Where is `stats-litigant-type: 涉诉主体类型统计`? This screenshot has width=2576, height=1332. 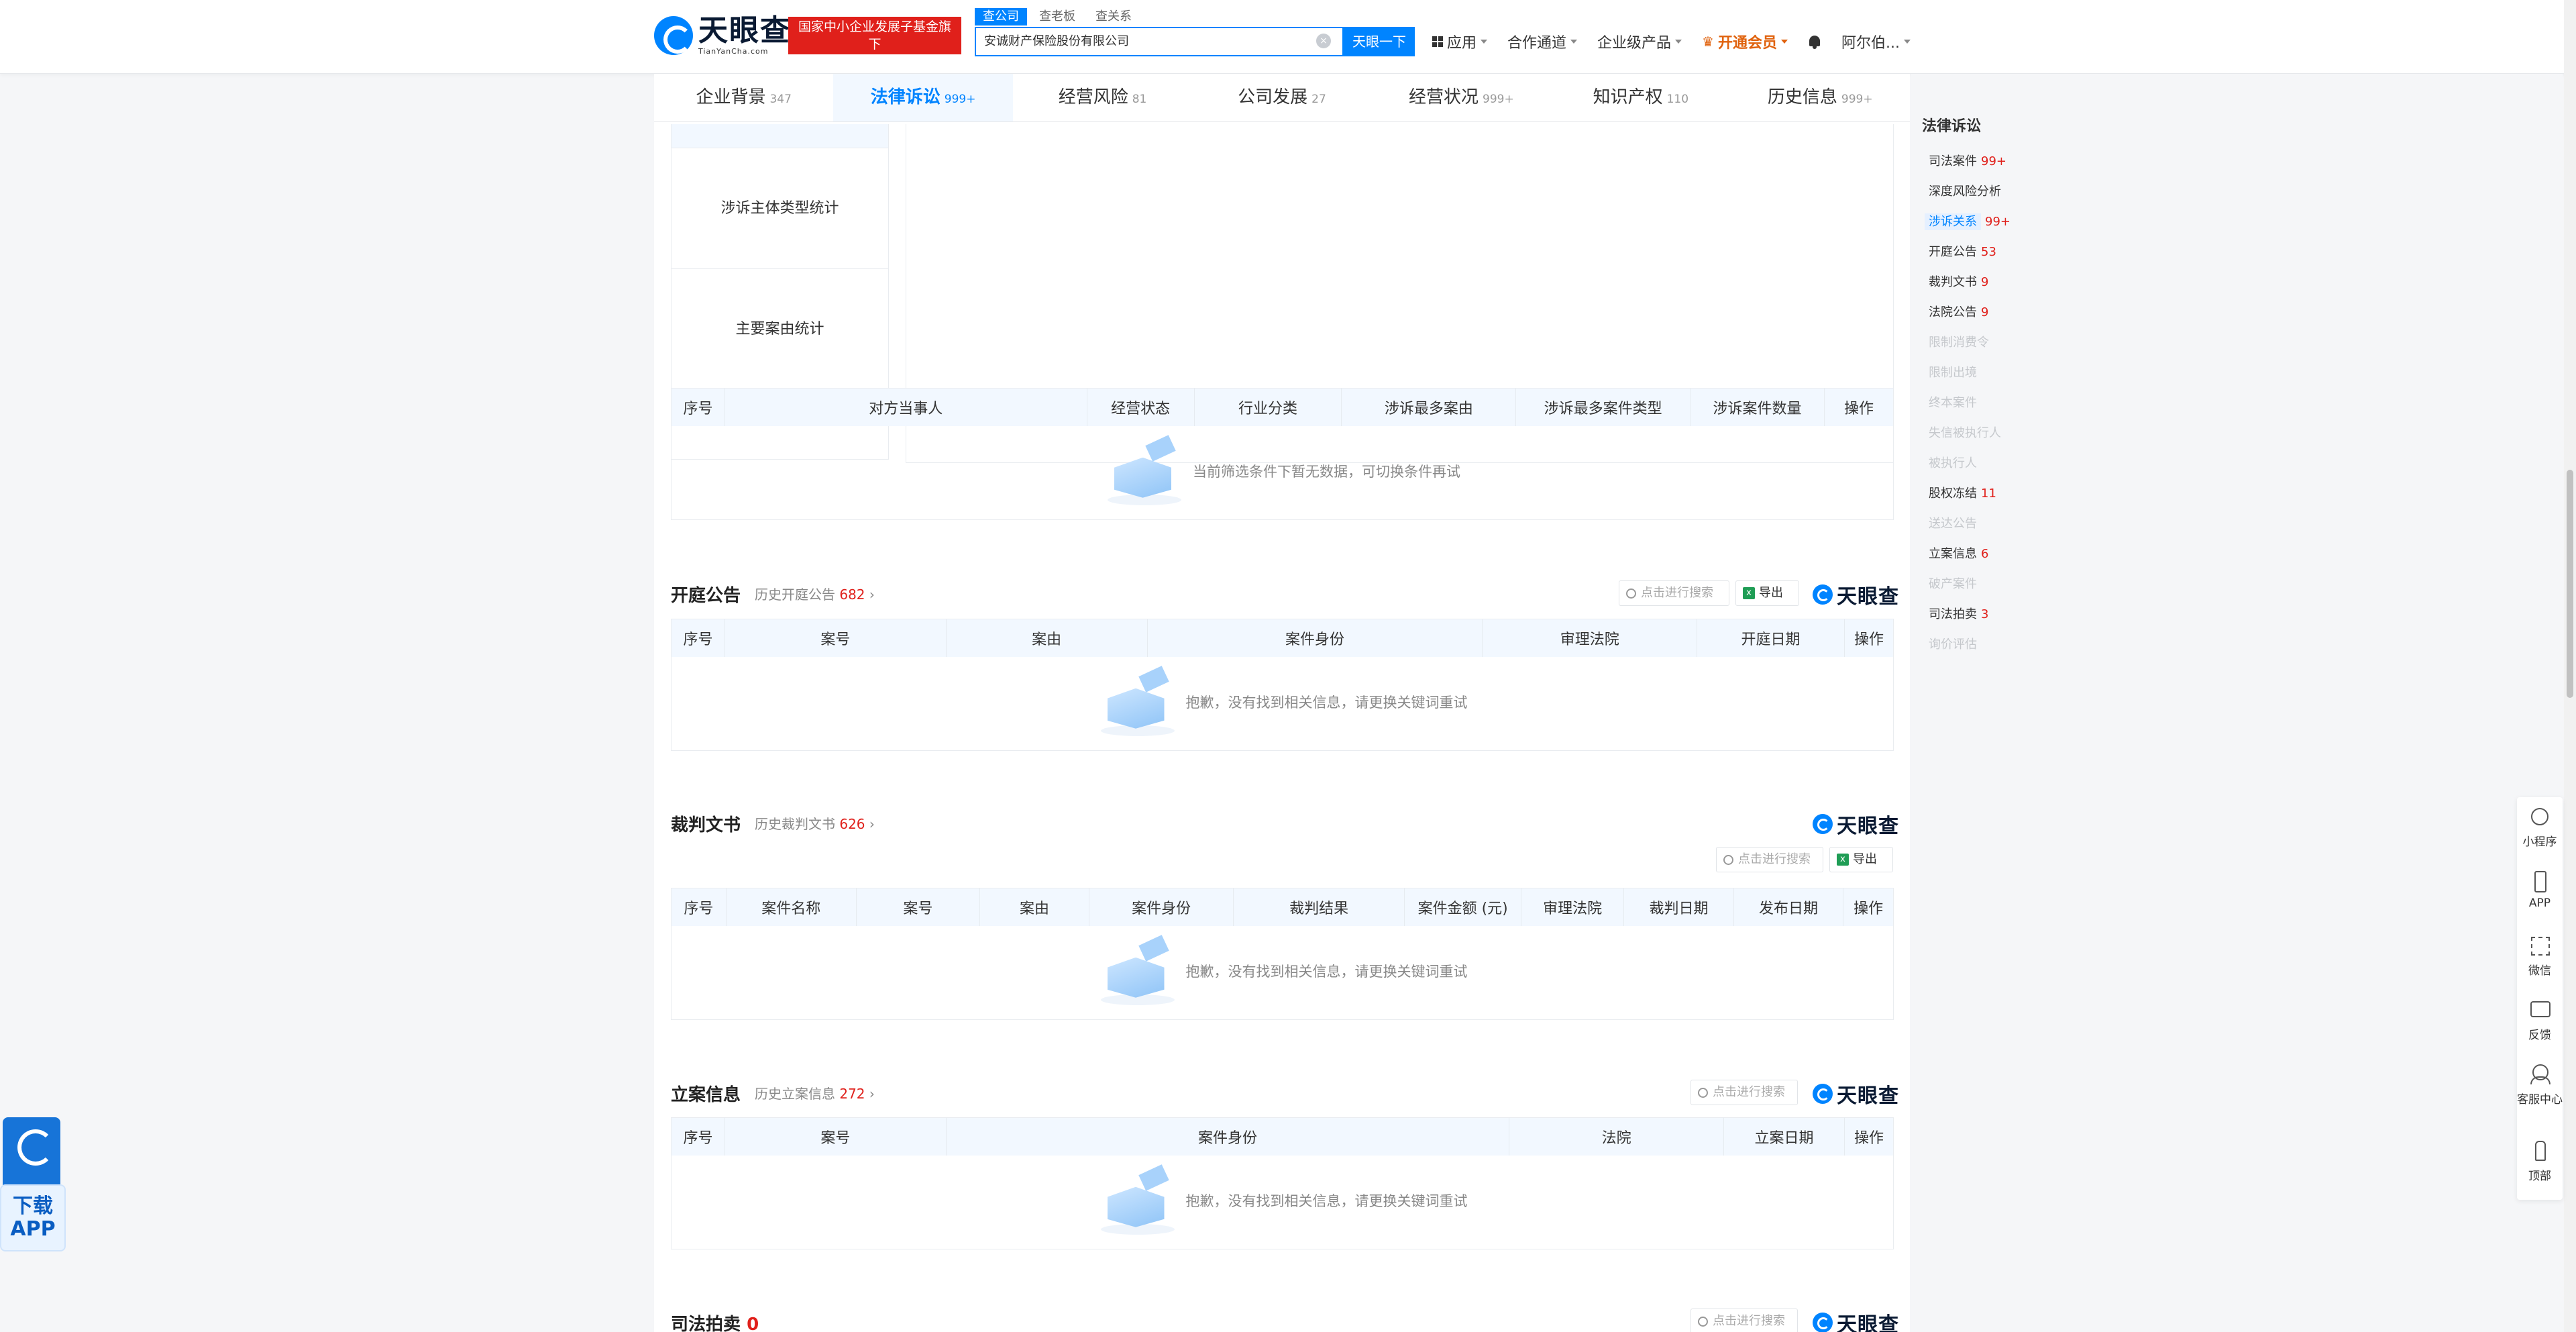 stats-litigant-type: 涉诉主体类型统计 is located at coordinates (780, 208).